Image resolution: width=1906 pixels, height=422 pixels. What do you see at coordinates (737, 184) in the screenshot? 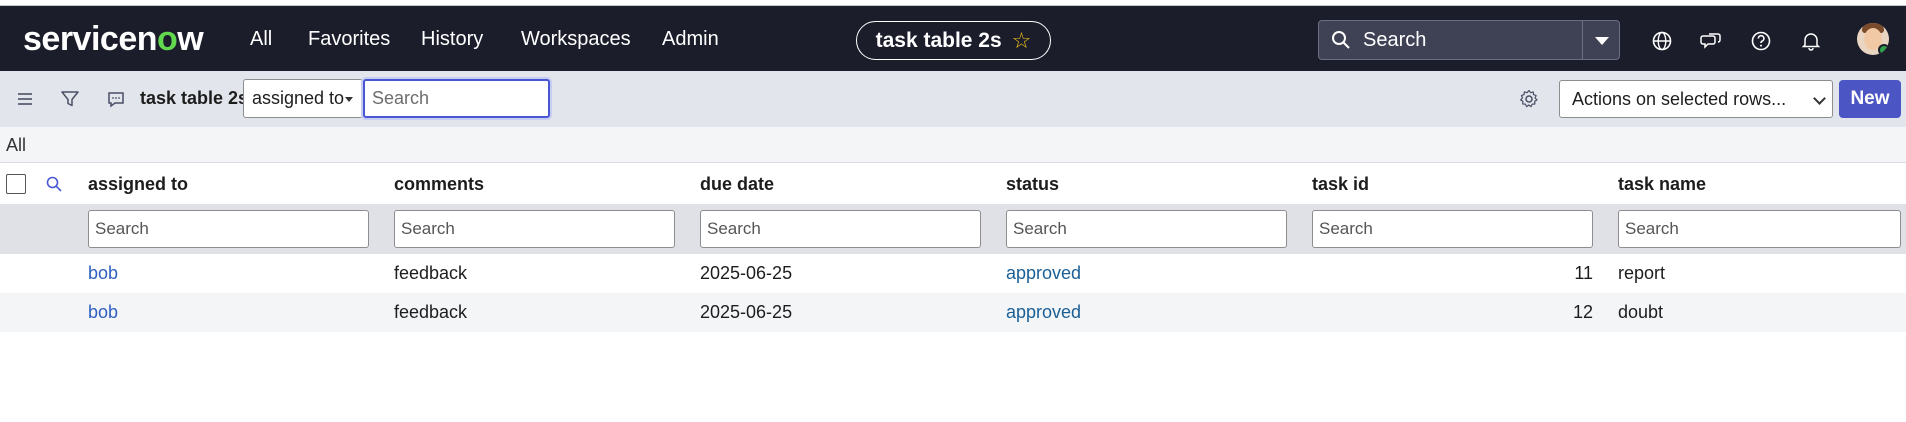
I see `column-header-due-date: due date` at bounding box center [737, 184].